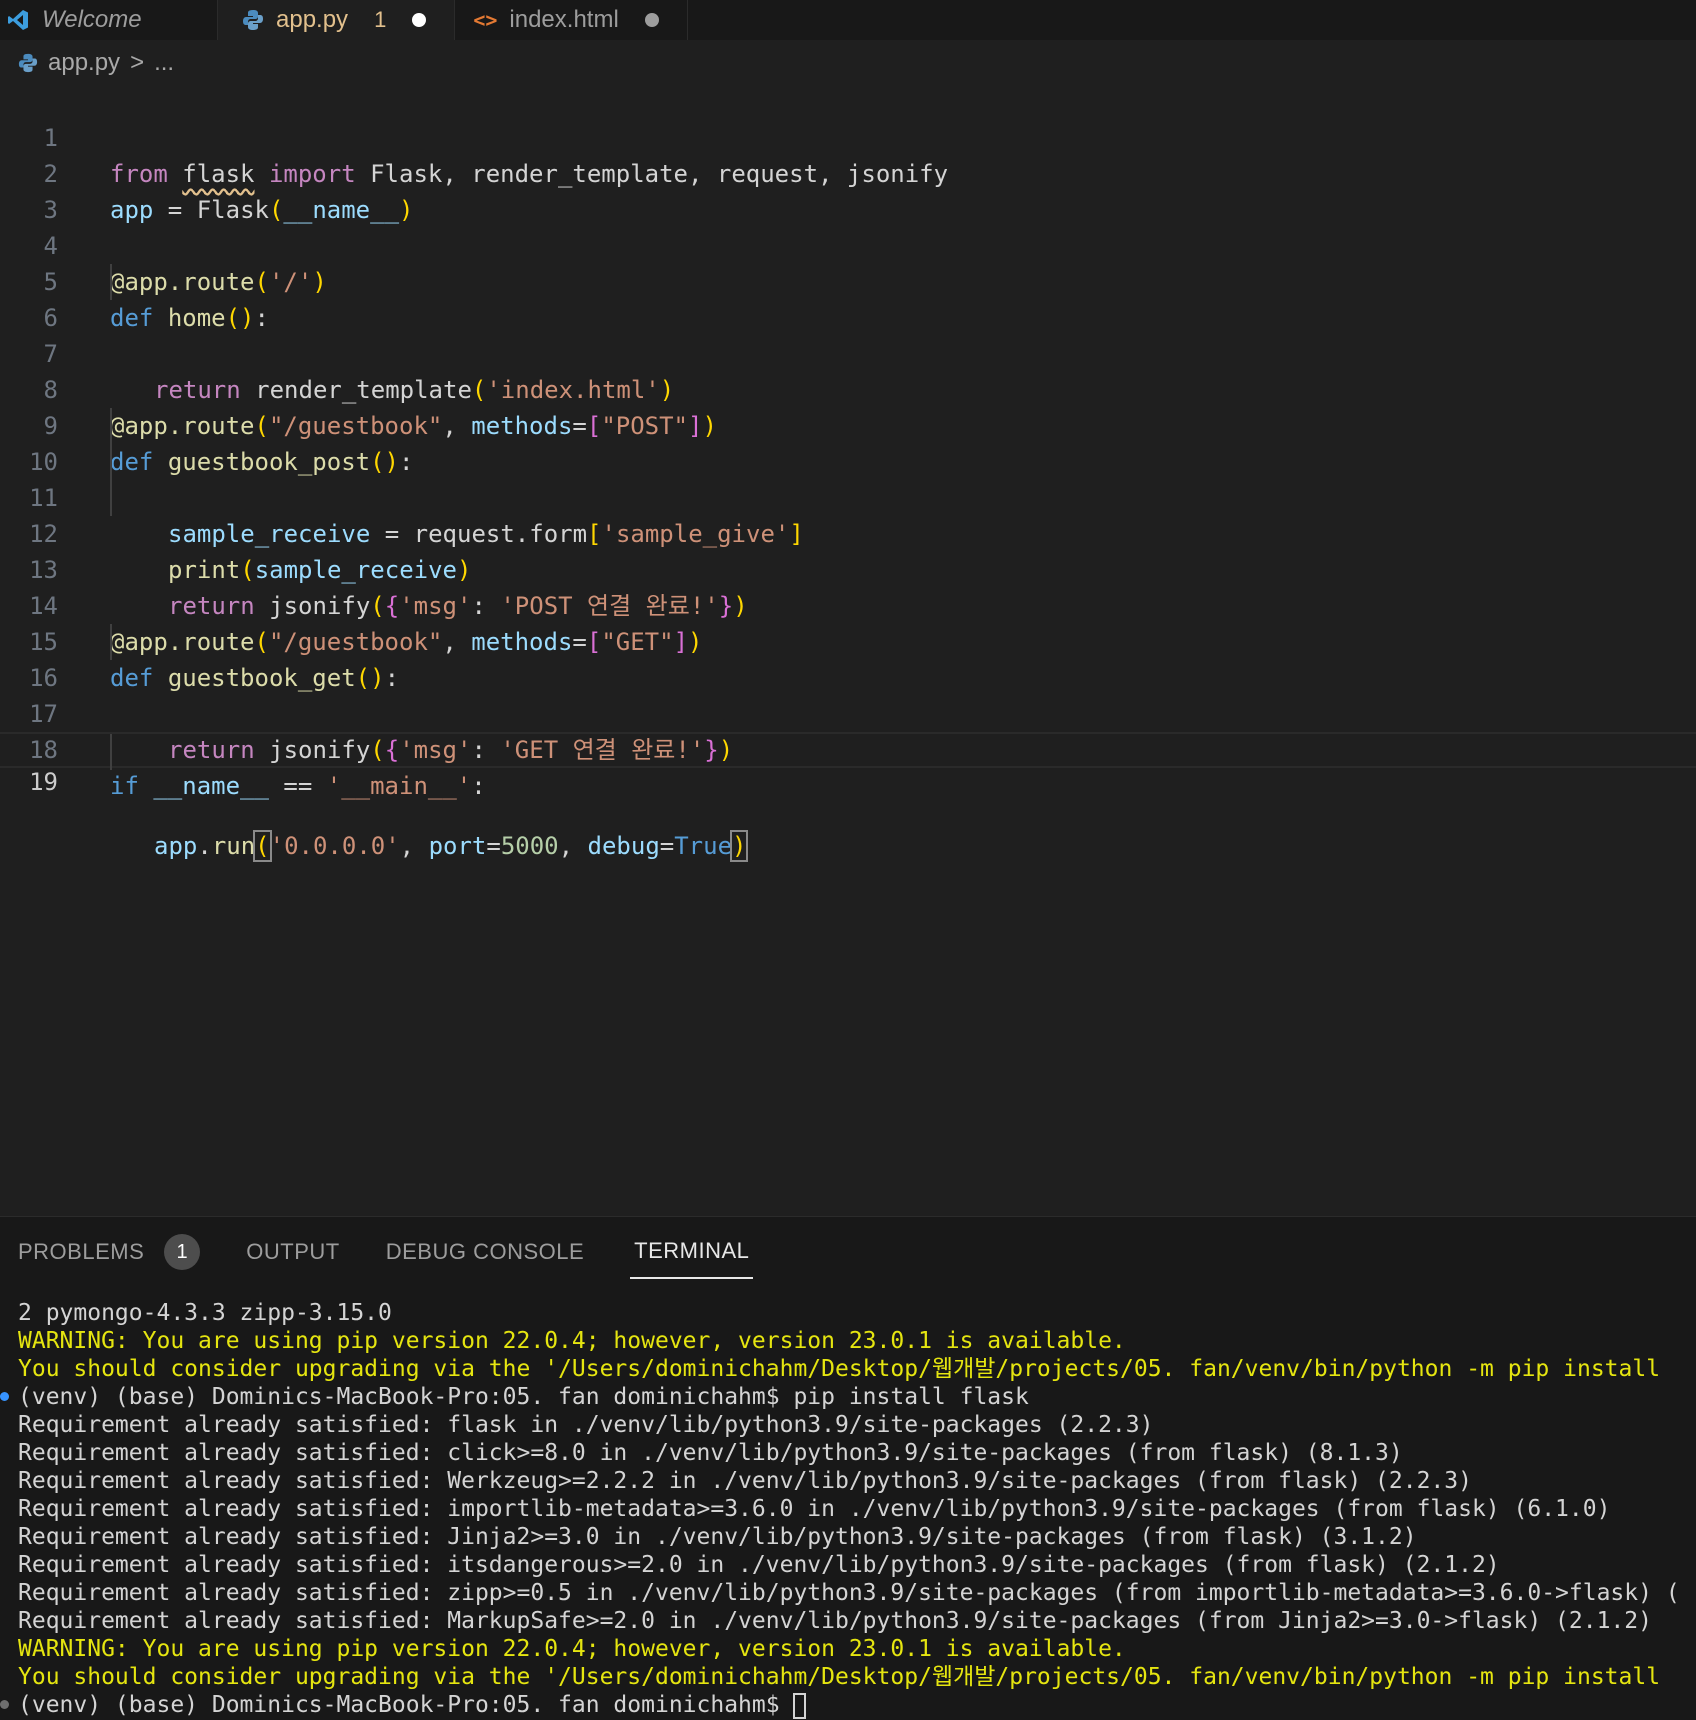  What do you see at coordinates (848, 514) in the screenshot?
I see `code-line: 11 print(sample_receive)` at bounding box center [848, 514].